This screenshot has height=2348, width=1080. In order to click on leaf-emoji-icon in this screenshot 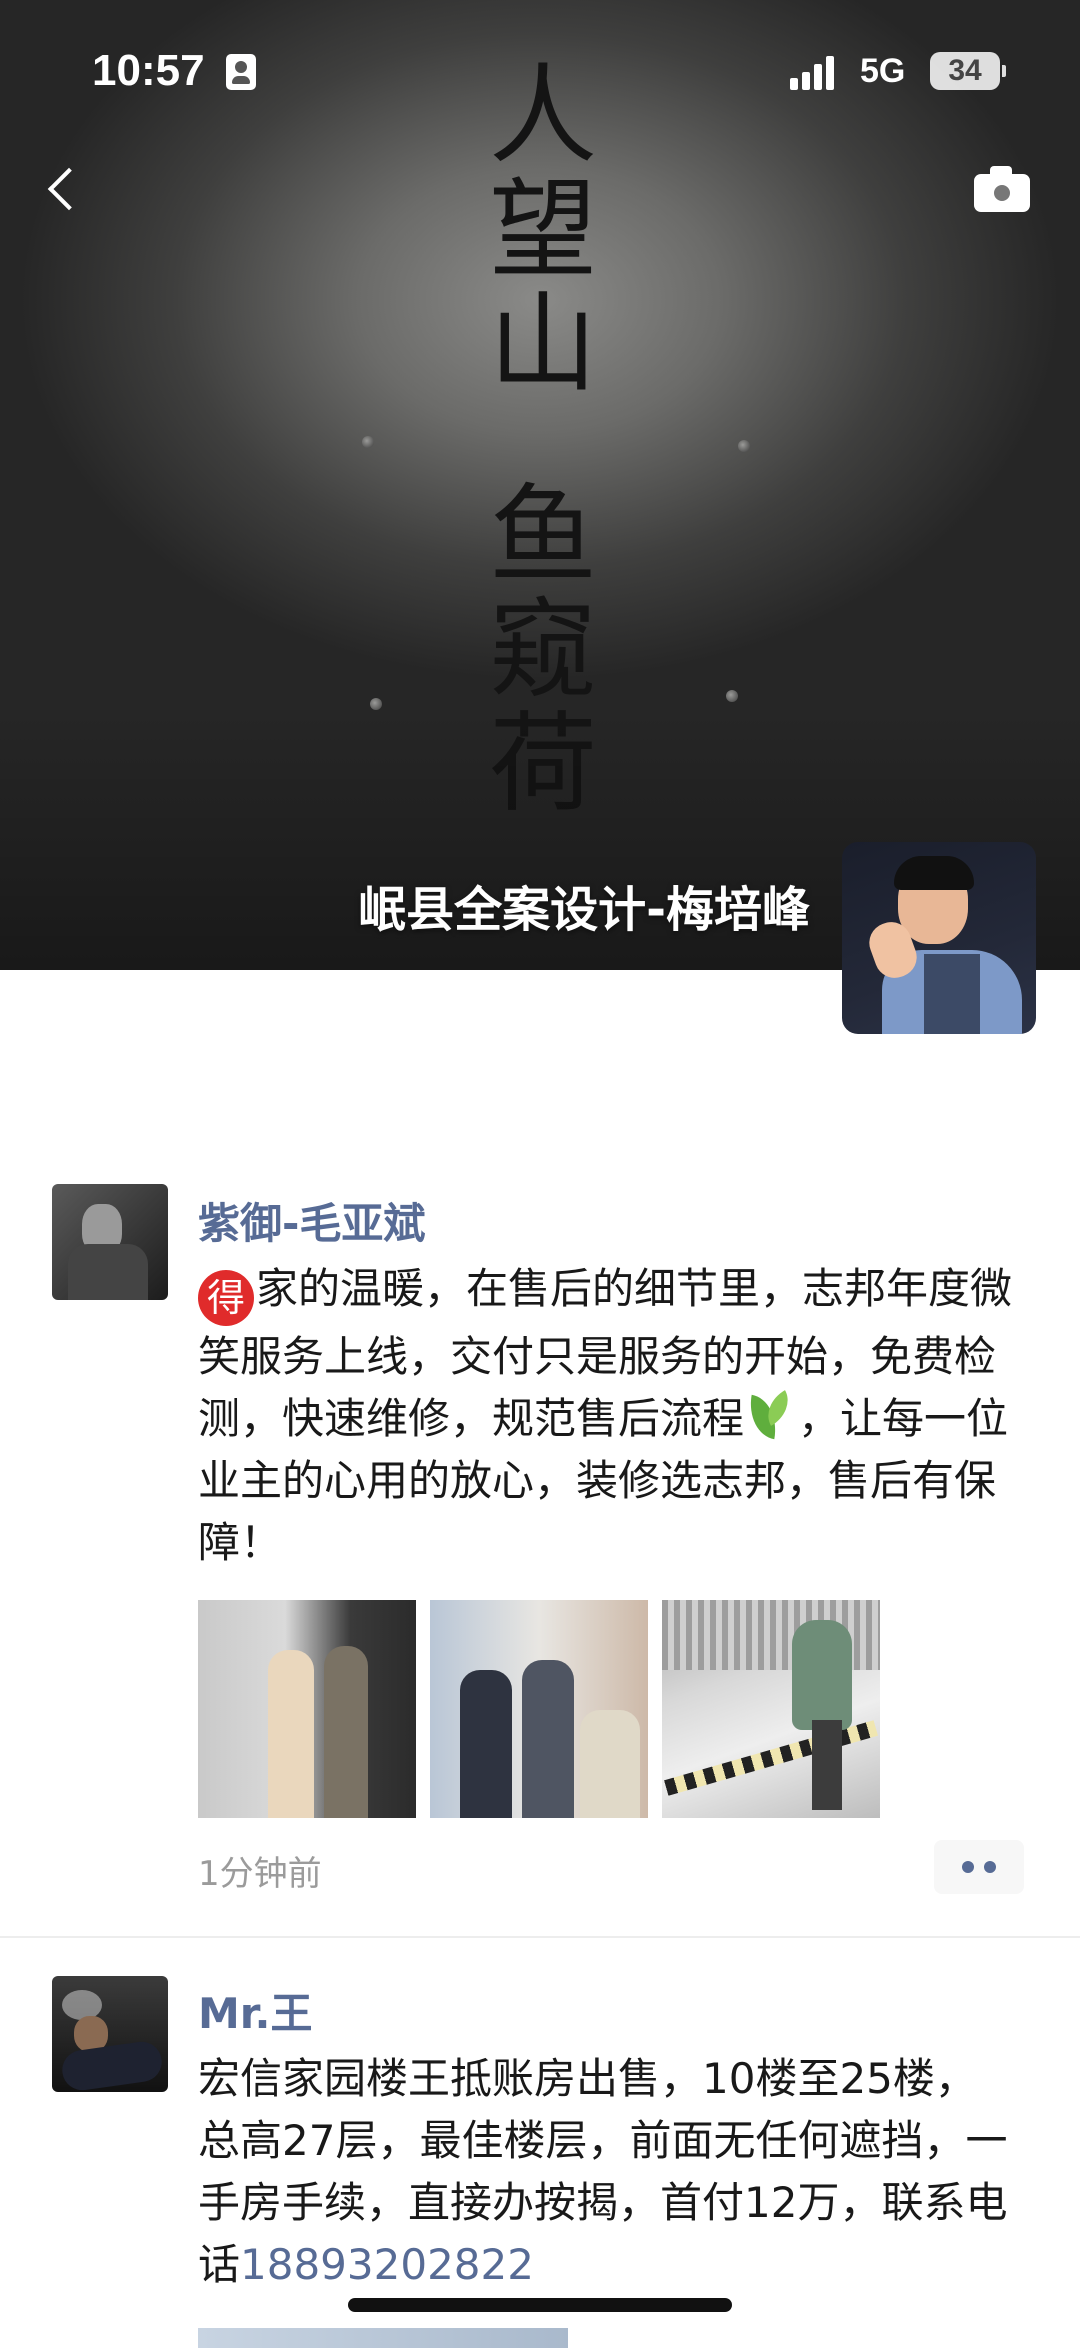, I will do `click(769, 1416)`.